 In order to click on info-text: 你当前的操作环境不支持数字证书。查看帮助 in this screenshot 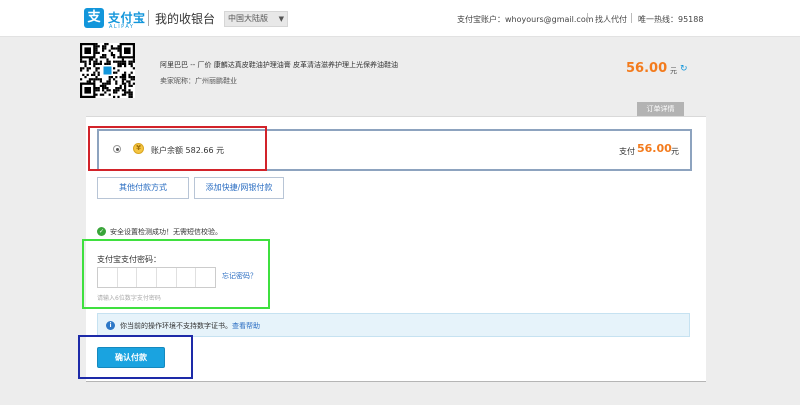, I will do `click(190, 326)`.